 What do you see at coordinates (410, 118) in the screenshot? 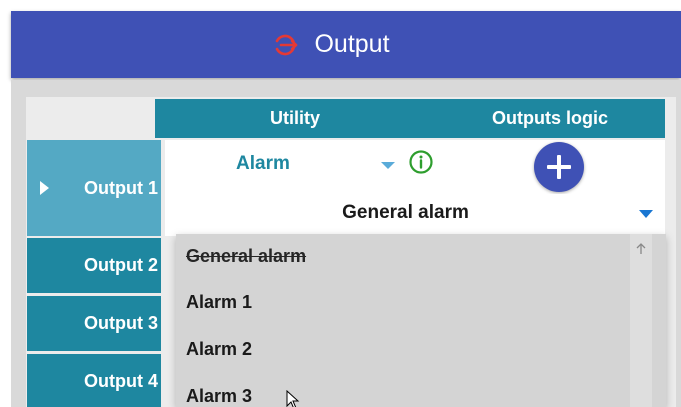
I see `column-header-row: Utility Outputs logic` at bounding box center [410, 118].